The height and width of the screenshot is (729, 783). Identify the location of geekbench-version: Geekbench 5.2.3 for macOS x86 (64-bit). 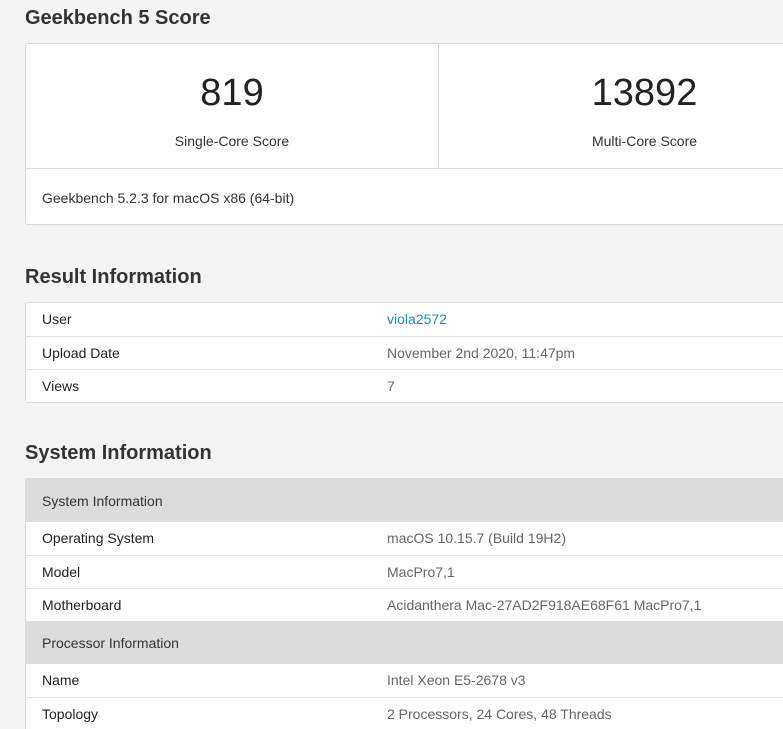
(168, 198).